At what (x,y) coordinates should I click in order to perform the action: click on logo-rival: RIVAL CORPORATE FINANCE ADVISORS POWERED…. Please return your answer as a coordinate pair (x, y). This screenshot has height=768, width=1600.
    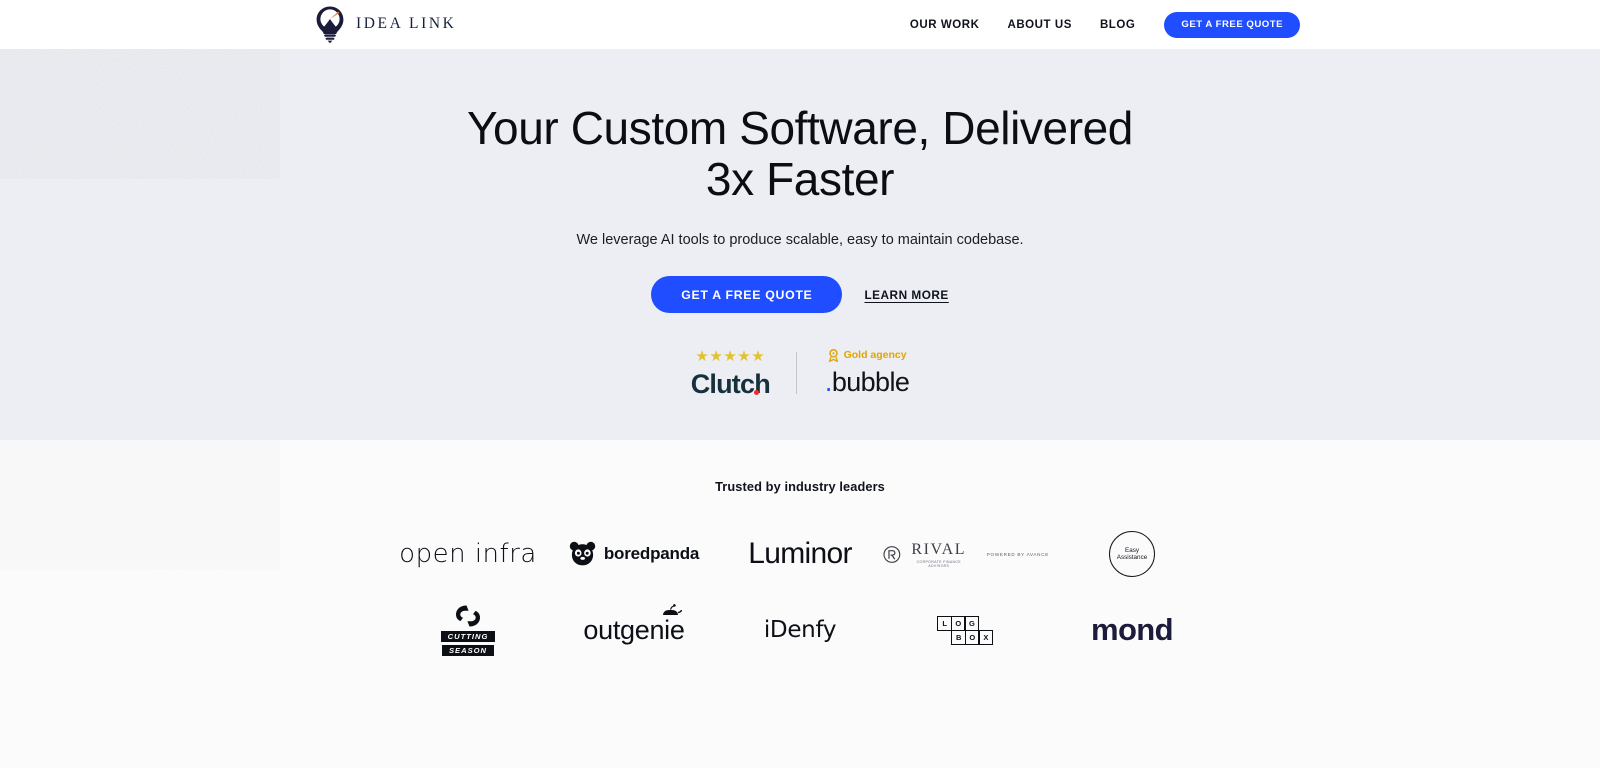
    Looking at the image, I should click on (966, 554).